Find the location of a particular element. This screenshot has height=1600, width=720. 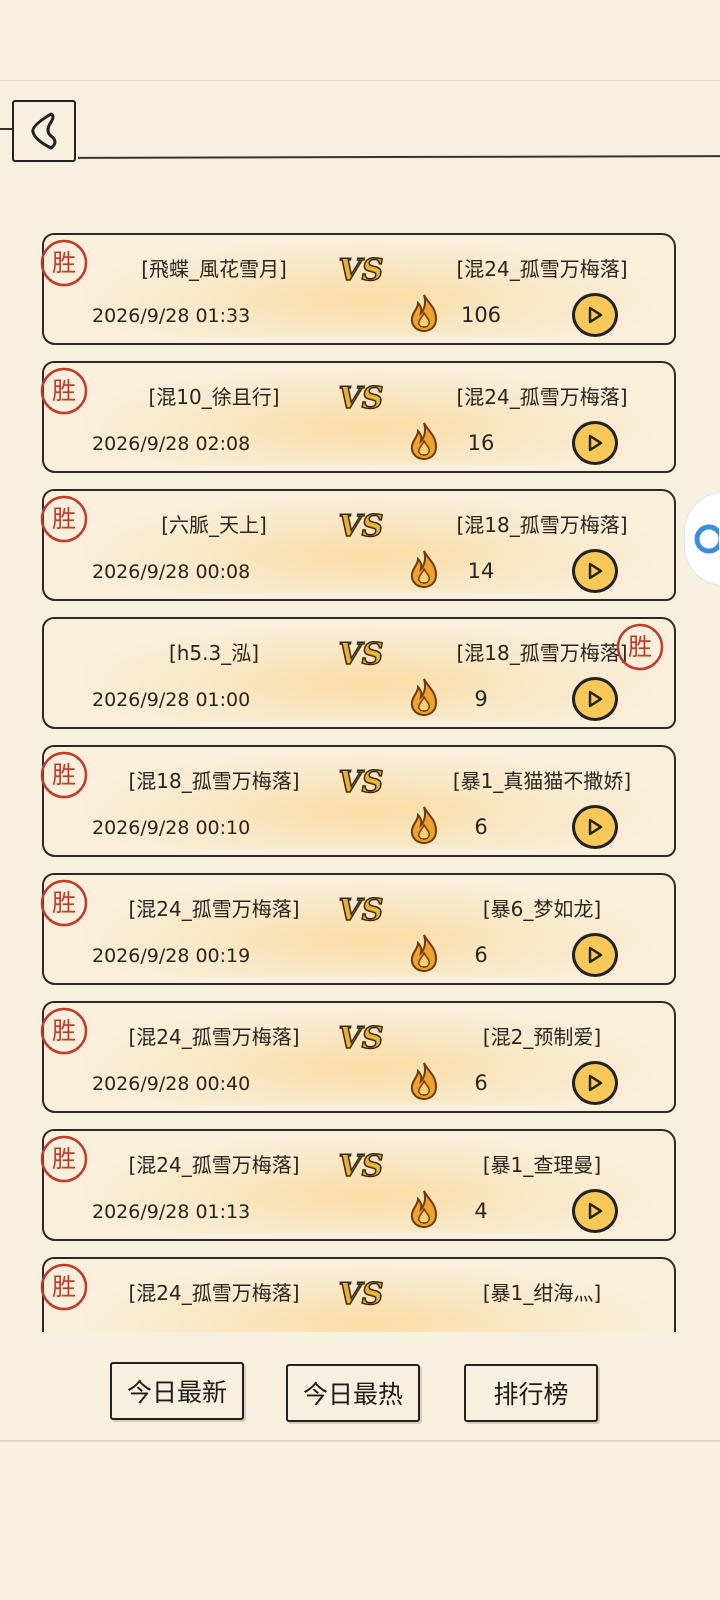

header-rule-left is located at coordinates (6, 129).